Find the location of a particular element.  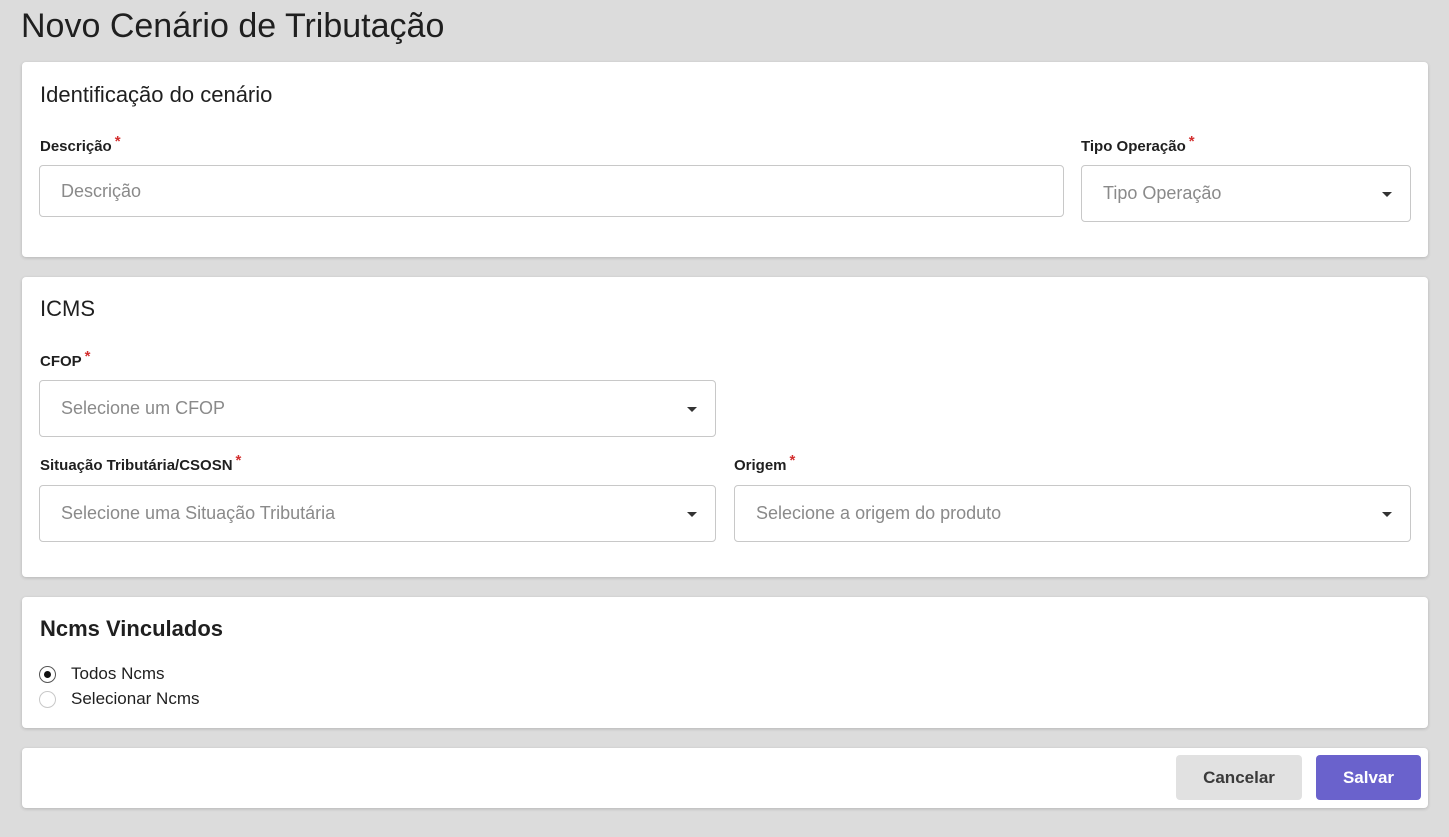

origem-label: Origem * is located at coordinates (764, 463).